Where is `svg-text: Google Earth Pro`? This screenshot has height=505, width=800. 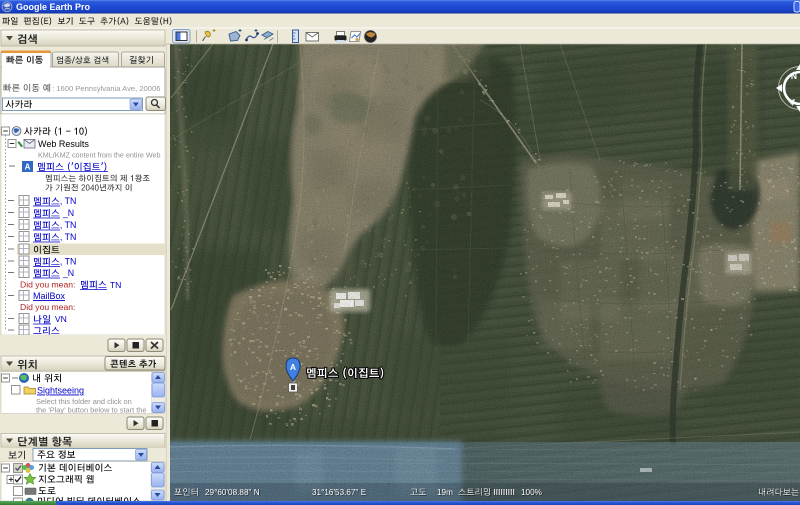
svg-text: Google Earth Pro is located at coordinates (53, 7).